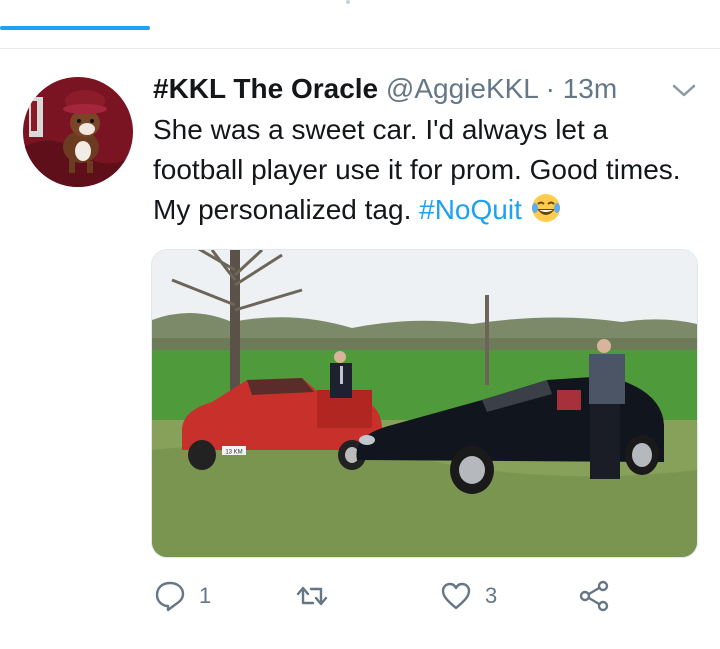 The width and height of the screenshot is (720, 649). What do you see at coordinates (425, 598) in the screenshot?
I see `tweet-actions: 1 3` at bounding box center [425, 598].